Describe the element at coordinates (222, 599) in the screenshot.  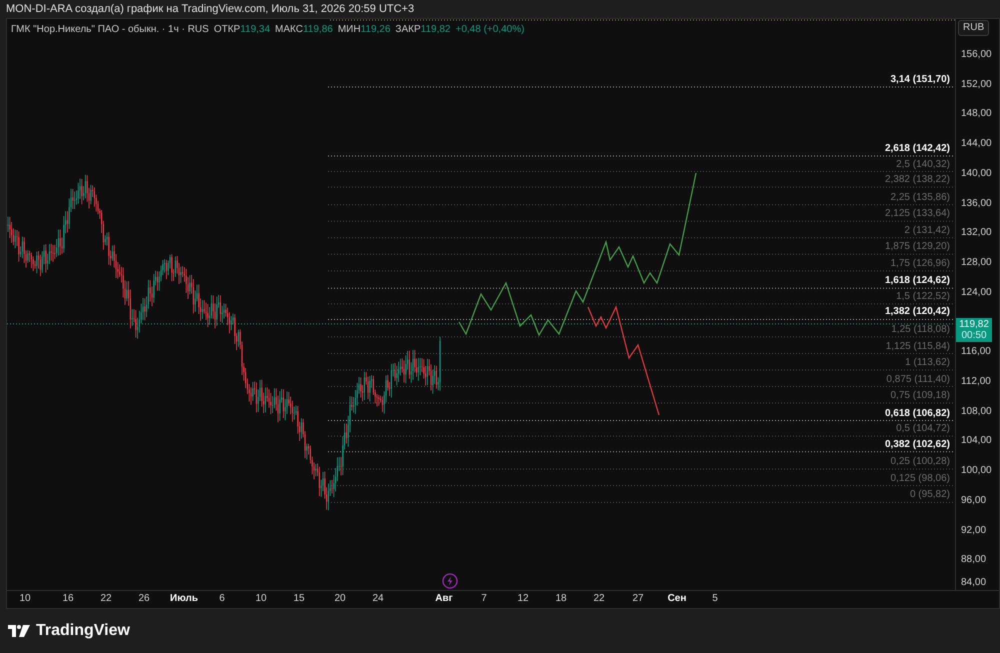
I see `time-tick-label: 6` at that location.